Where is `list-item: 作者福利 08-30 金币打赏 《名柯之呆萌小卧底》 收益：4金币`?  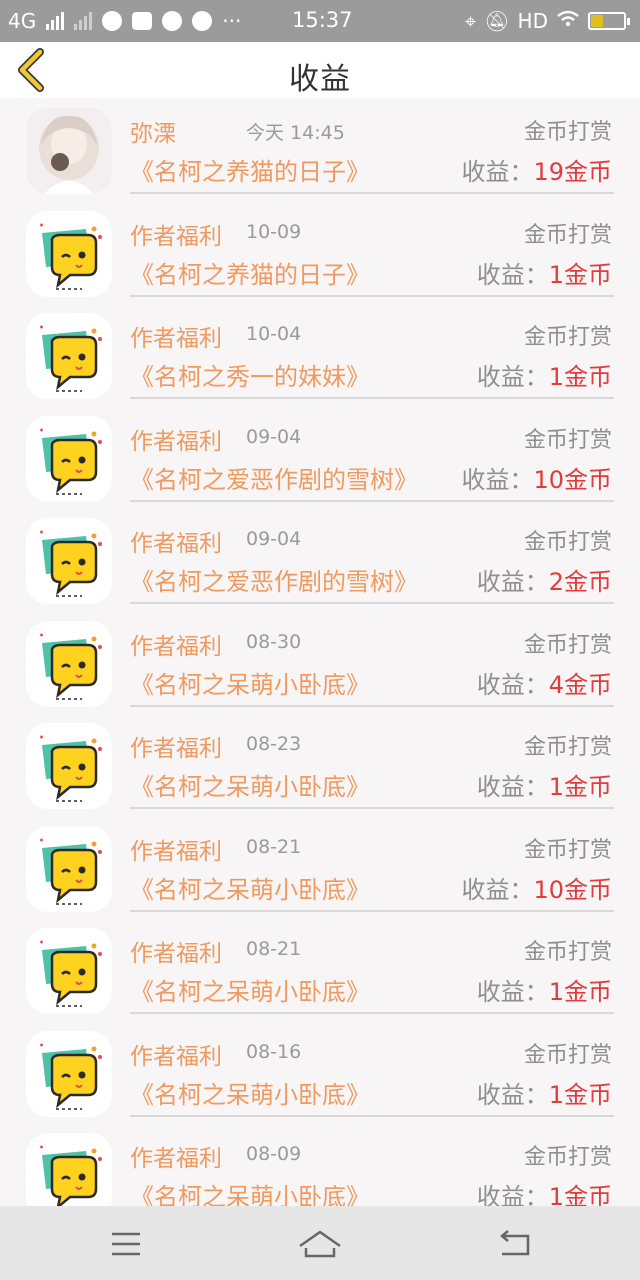
list-item: 作者福利 08-30 金币打赏 《名柯之呆萌小卧底》 收益：4金币 is located at coordinates (320, 662).